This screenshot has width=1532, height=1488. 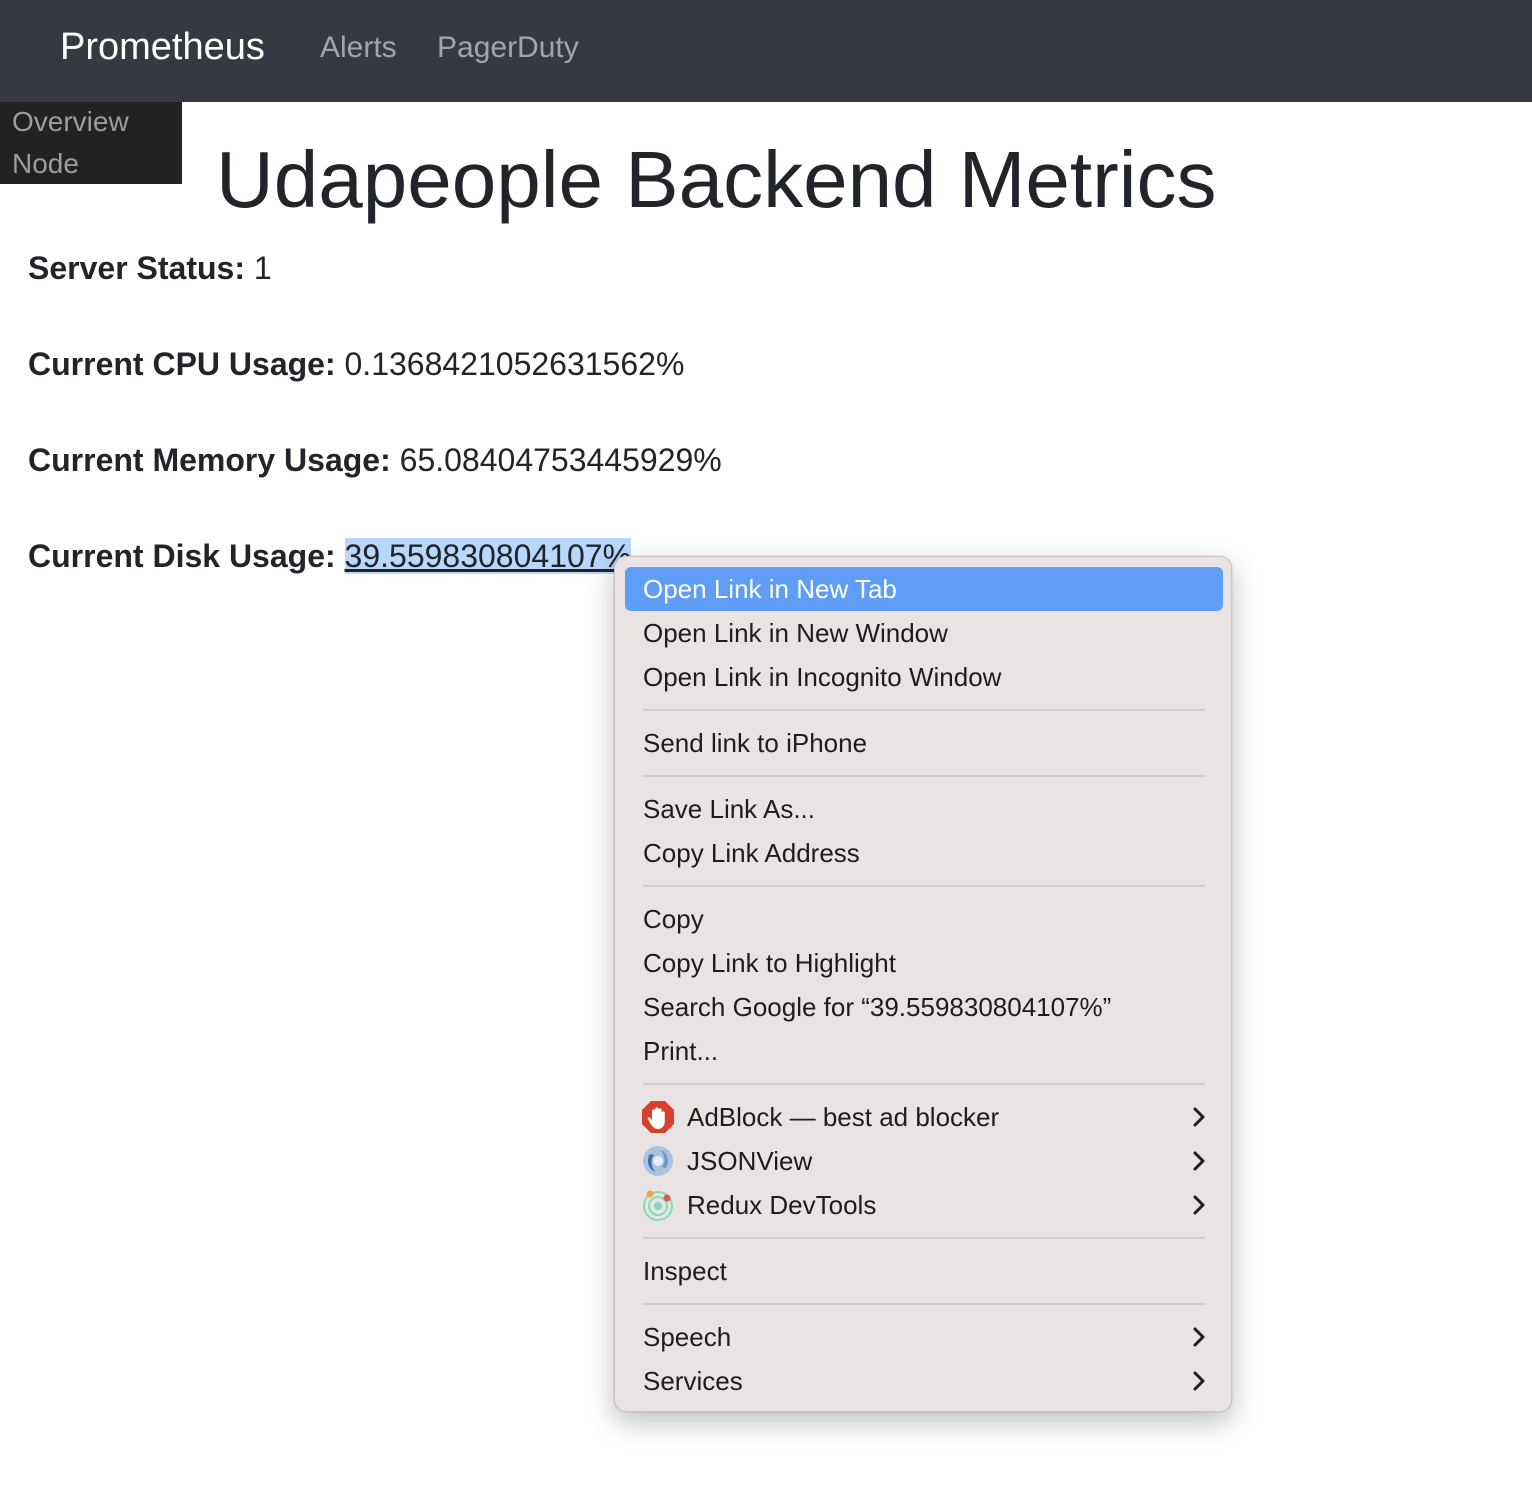 I want to click on menu-item-label: JSONView, so click(x=750, y=1161).